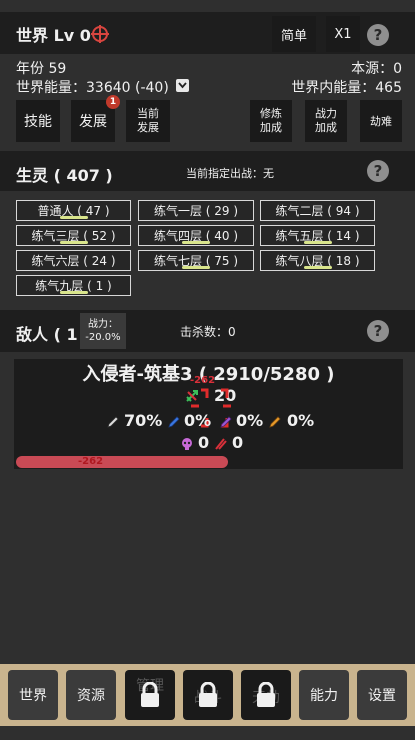 The image size is (415, 740). What do you see at coordinates (73, 285) in the screenshot?
I see `being-chip: 练气九层 ( 1 )` at bounding box center [73, 285].